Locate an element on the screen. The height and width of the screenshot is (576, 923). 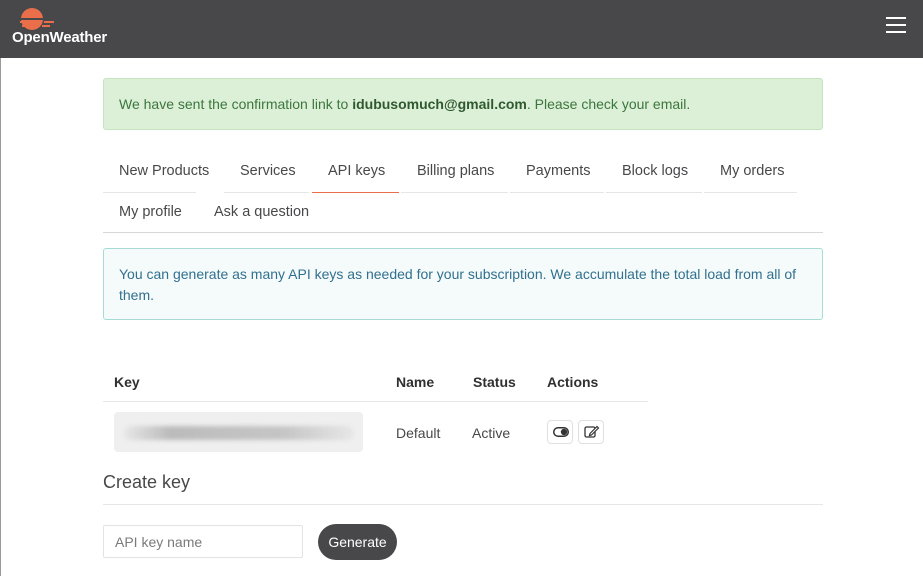
toggle-icon is located at coordinates (561, 432).